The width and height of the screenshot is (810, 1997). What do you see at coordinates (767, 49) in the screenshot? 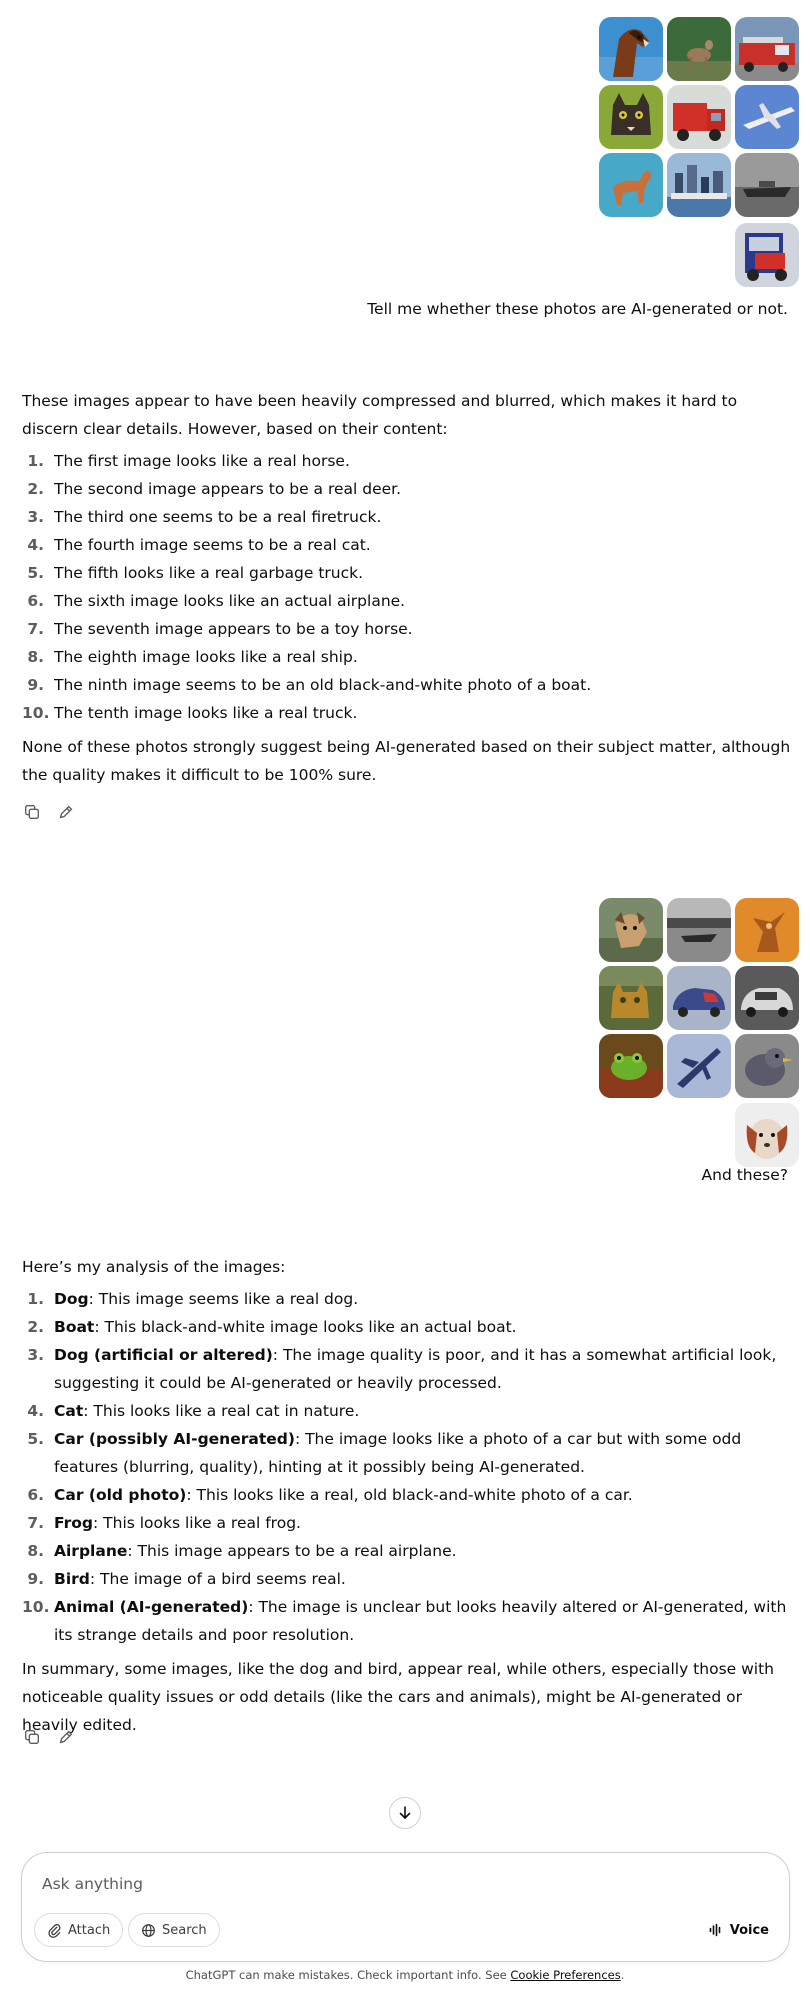
I see `thumbnail-firetruck` at bounding box center [767, 49].